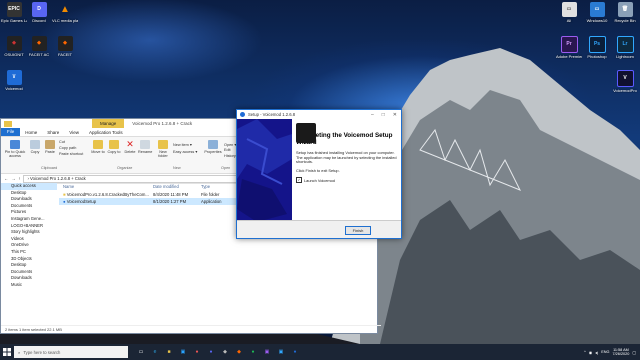 This screenshot has height=360, width=640. Describe the element at coordinates (39, 12) in the screenshot. I see `desktop-icon-discord: D Discord` at that location.